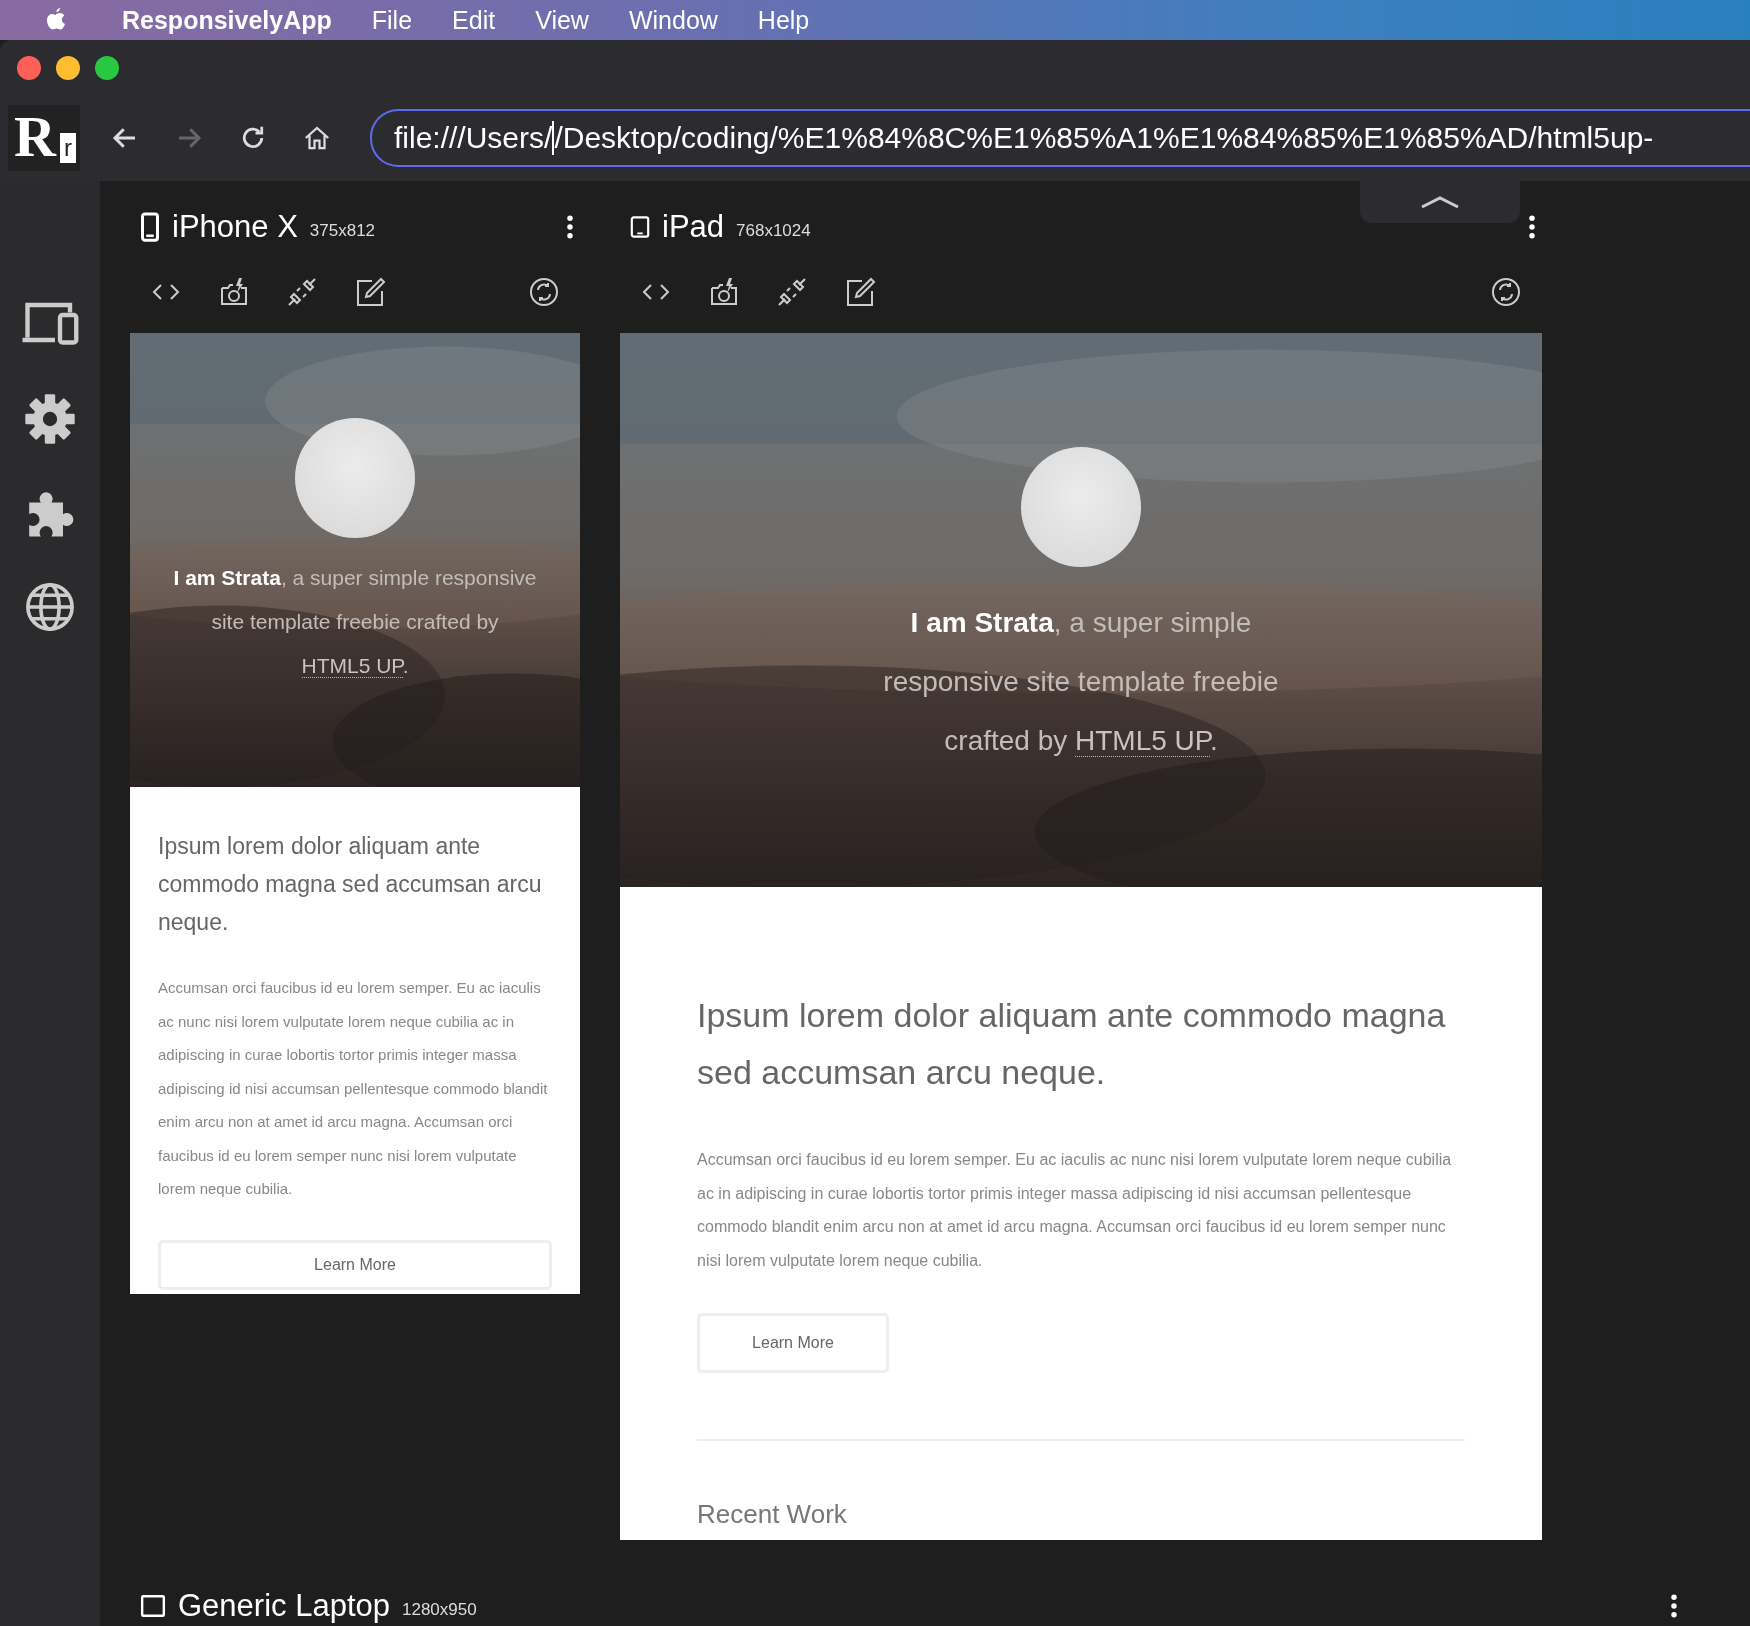  I want to click on menu-item: File, so click(392, 20).